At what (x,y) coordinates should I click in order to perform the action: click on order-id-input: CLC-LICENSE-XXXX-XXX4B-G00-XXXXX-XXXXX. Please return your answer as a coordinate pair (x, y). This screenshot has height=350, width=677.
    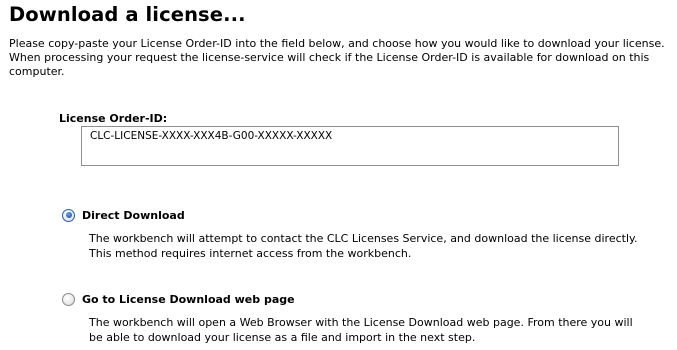
    Looking at the image, I should click on (350, 146).